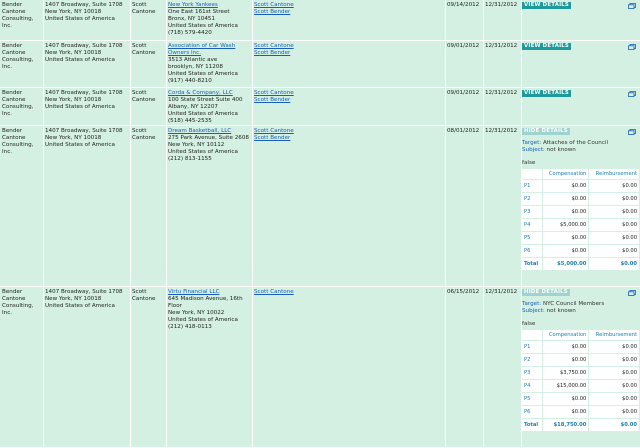 This screenshot has width=640, height=448. I want to click on organization-link: Corda & Company, LLC, so click(209, 93).